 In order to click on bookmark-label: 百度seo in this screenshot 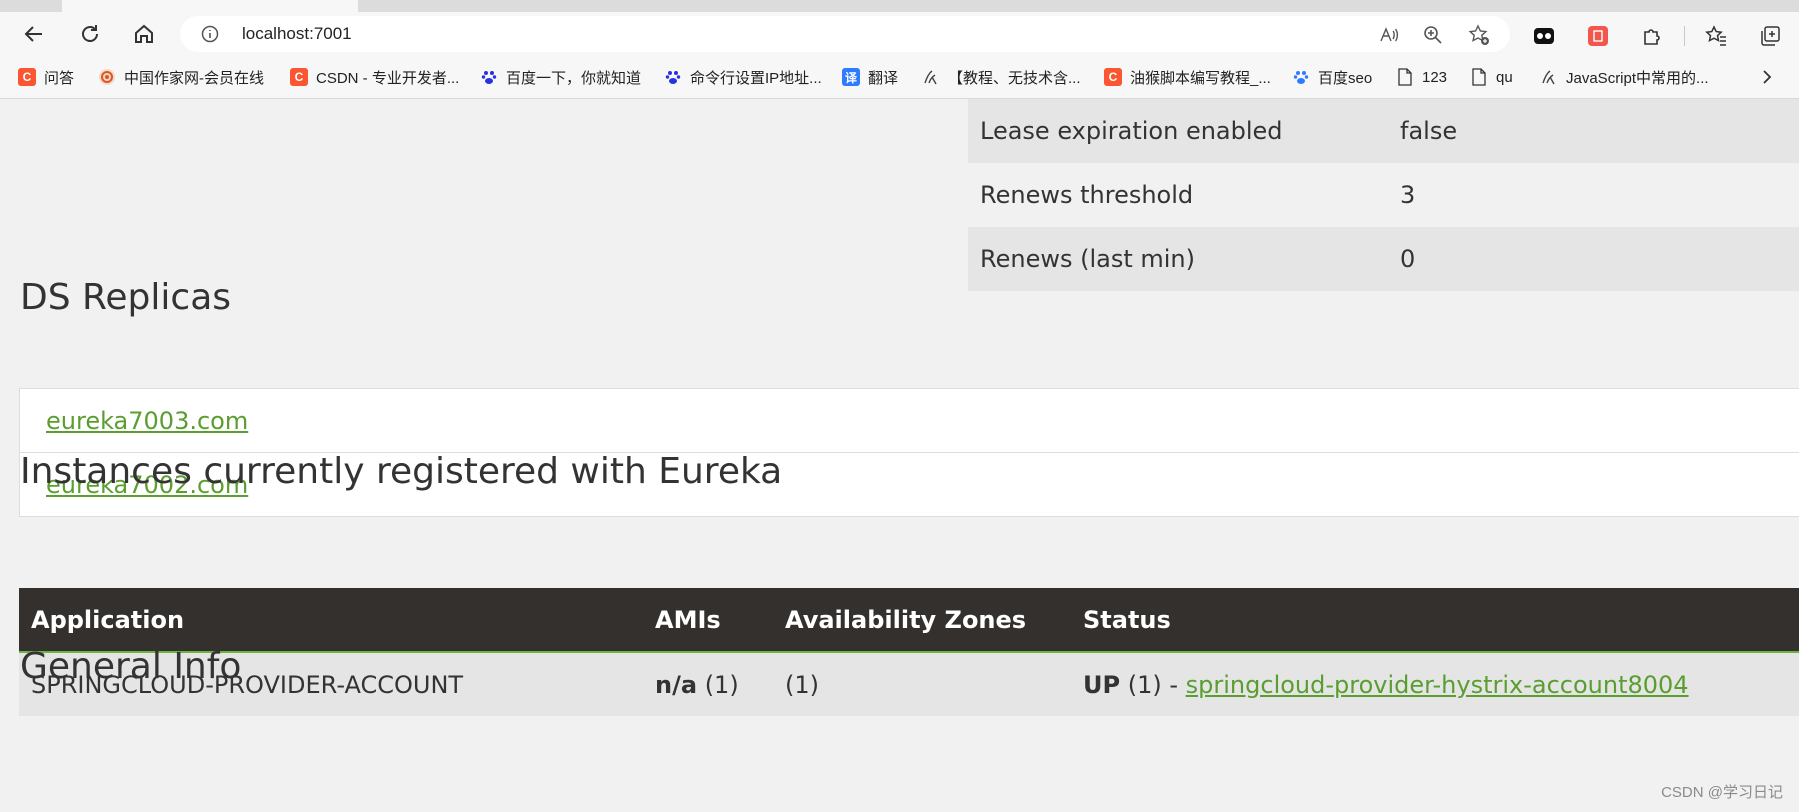, I will do `click(1345, 78)`.